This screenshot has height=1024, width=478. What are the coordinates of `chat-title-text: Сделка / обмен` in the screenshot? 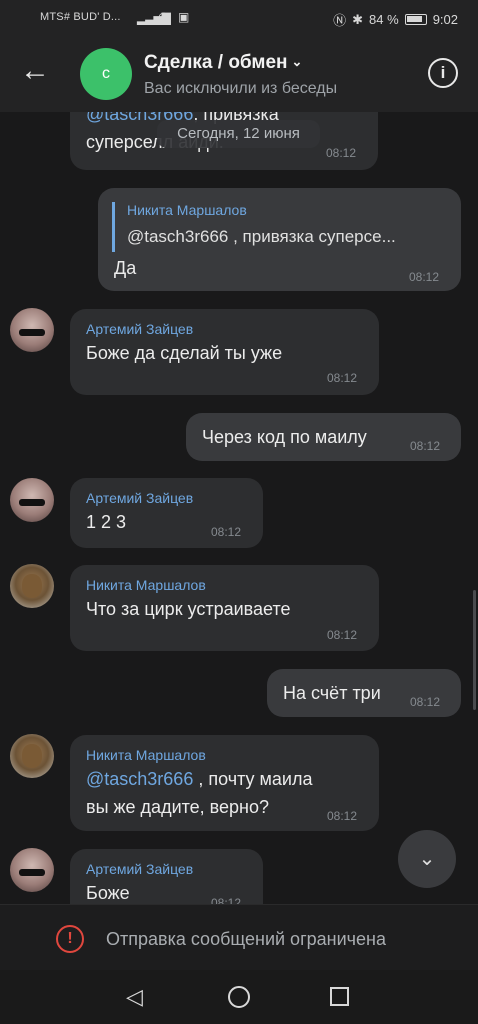 It's located at (216, 62).